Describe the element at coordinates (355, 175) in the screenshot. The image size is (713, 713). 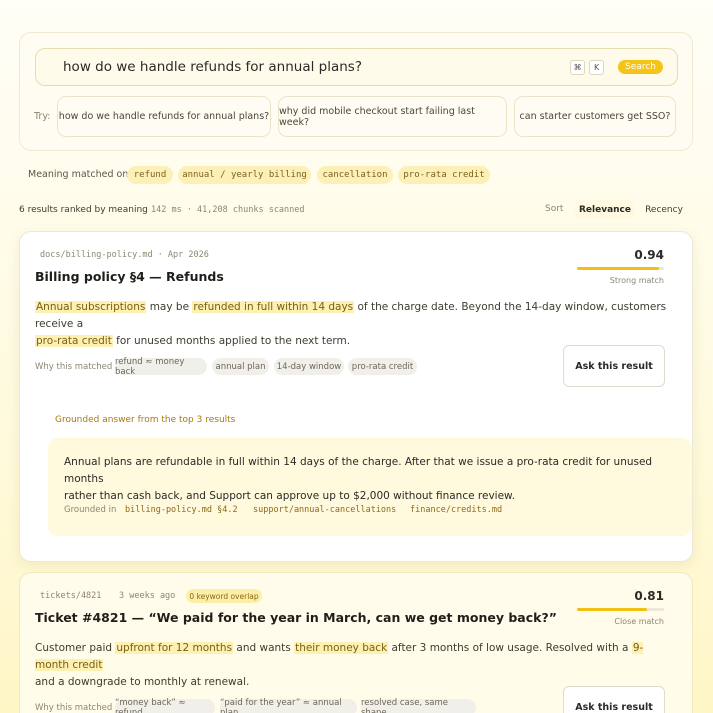
I see `meaning-chip: cancellation` at that location.